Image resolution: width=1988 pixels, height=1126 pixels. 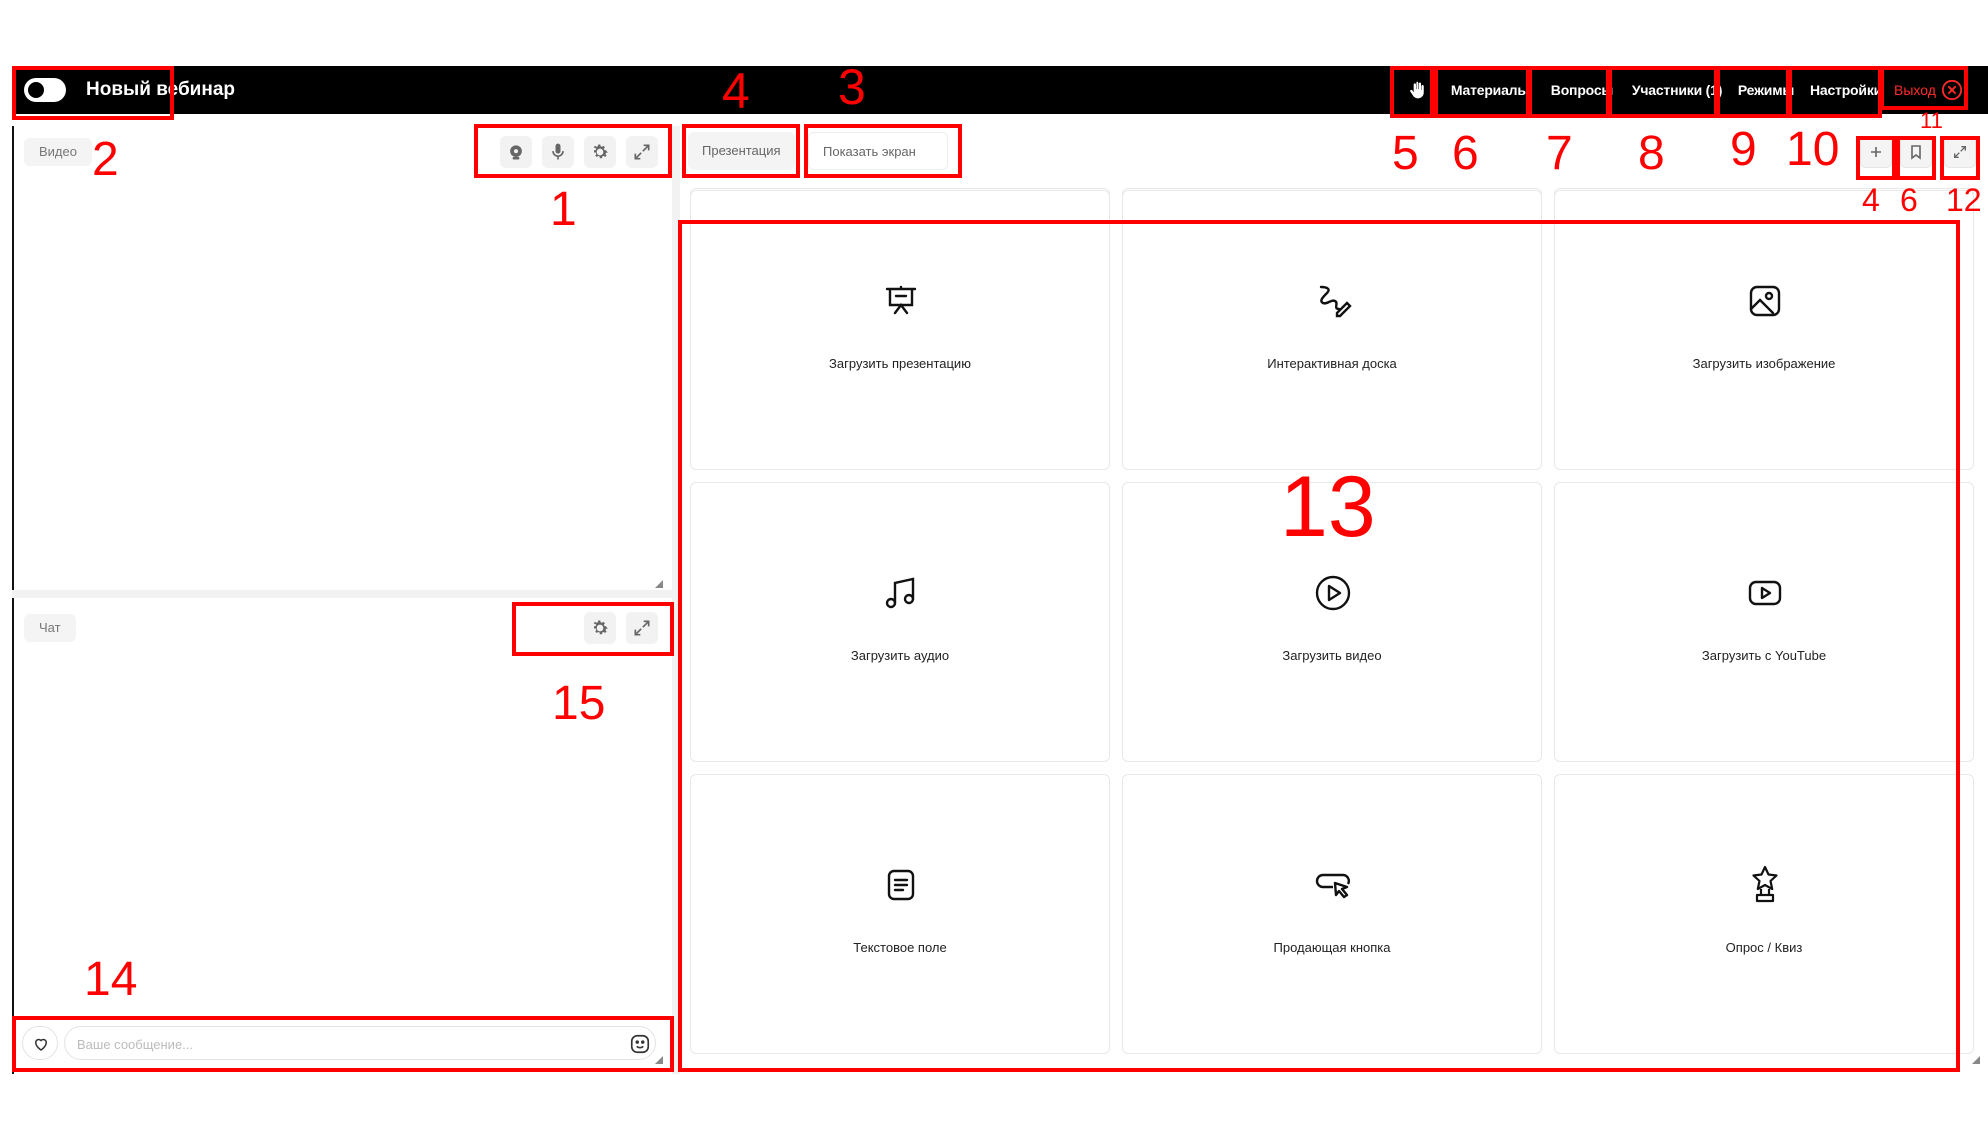 What do you see at coordinates (1964, 200) in the screenshot?
I see `annotation-number: 12` at bounding box center [1964, 200].